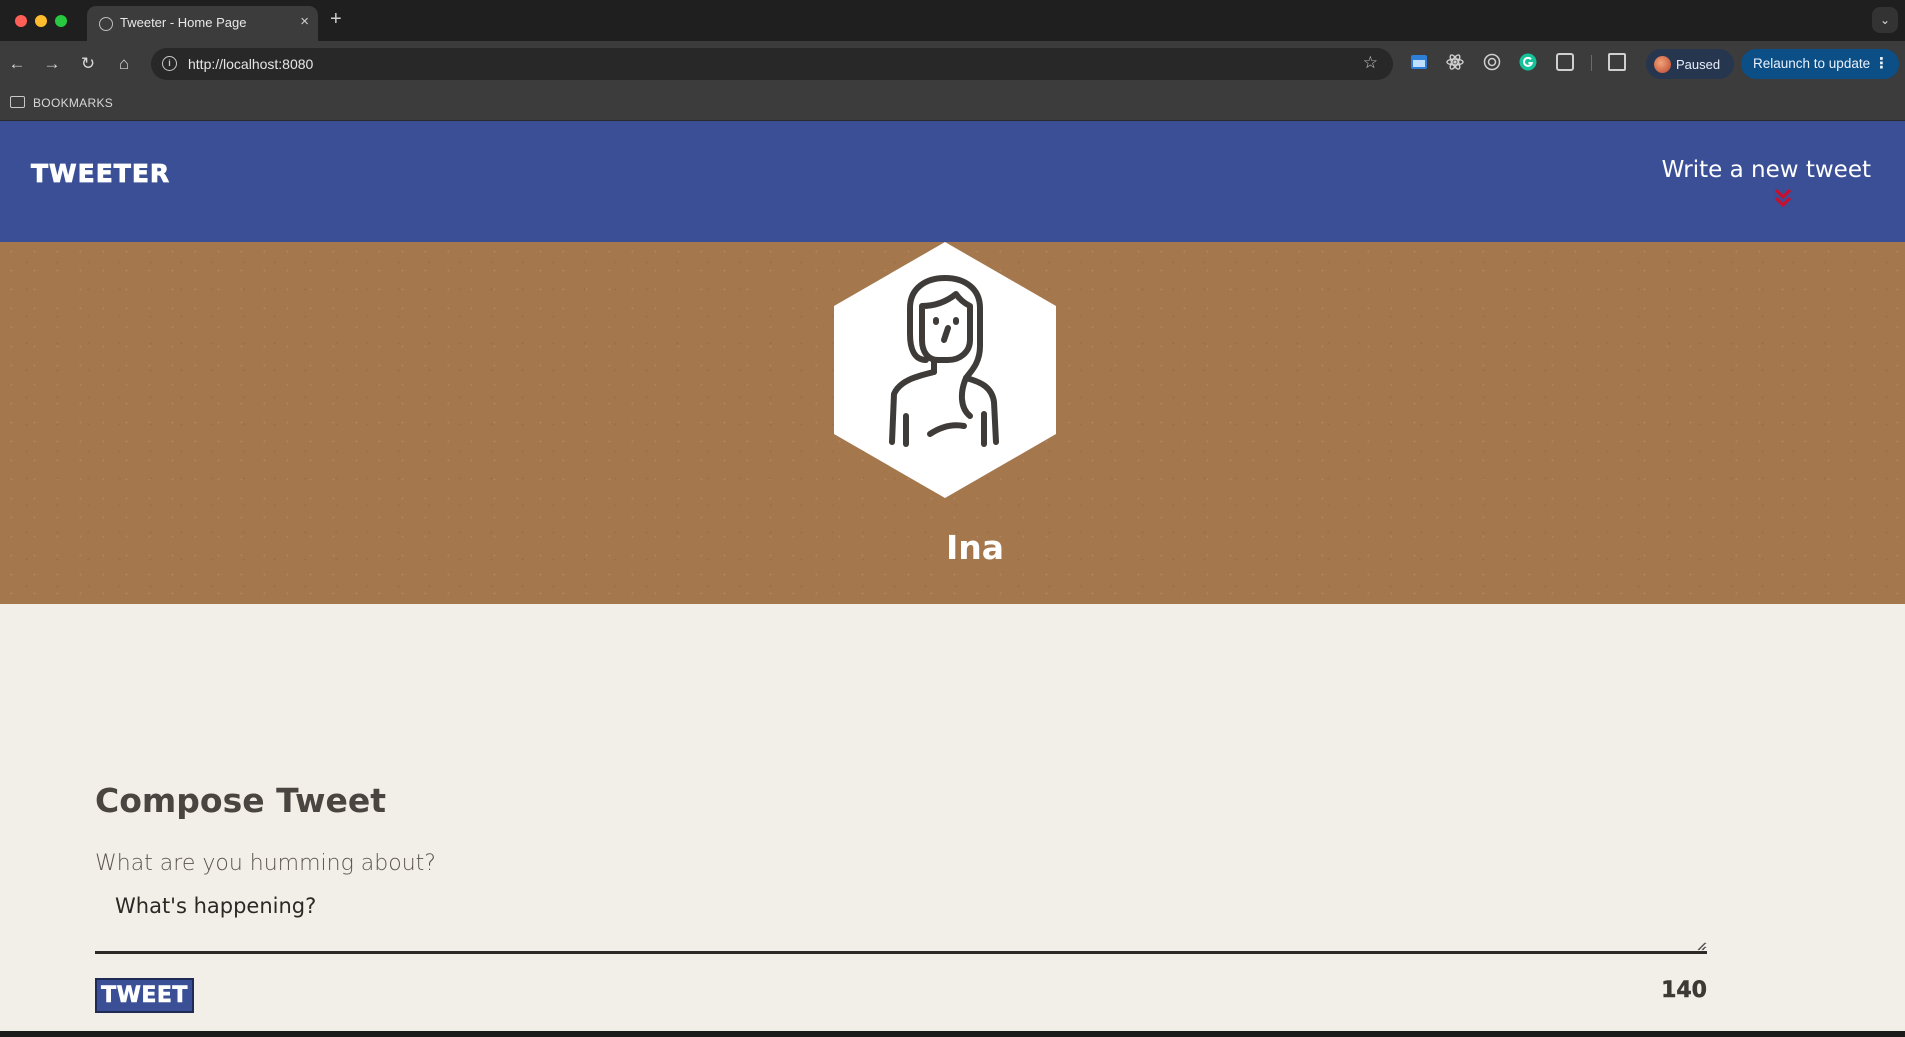  What do you see at coordinates (1492, 62) in the screenshot?
I see `record-extension-icon` at bounding box center [1492, 62].